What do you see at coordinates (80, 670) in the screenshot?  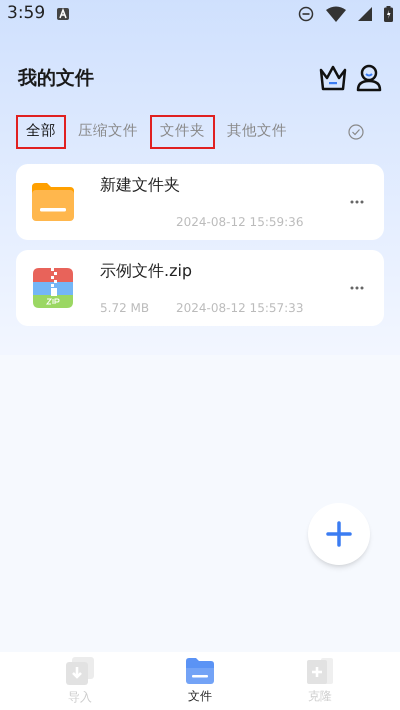 I see `import-icon` at bounding box center [80, 670].